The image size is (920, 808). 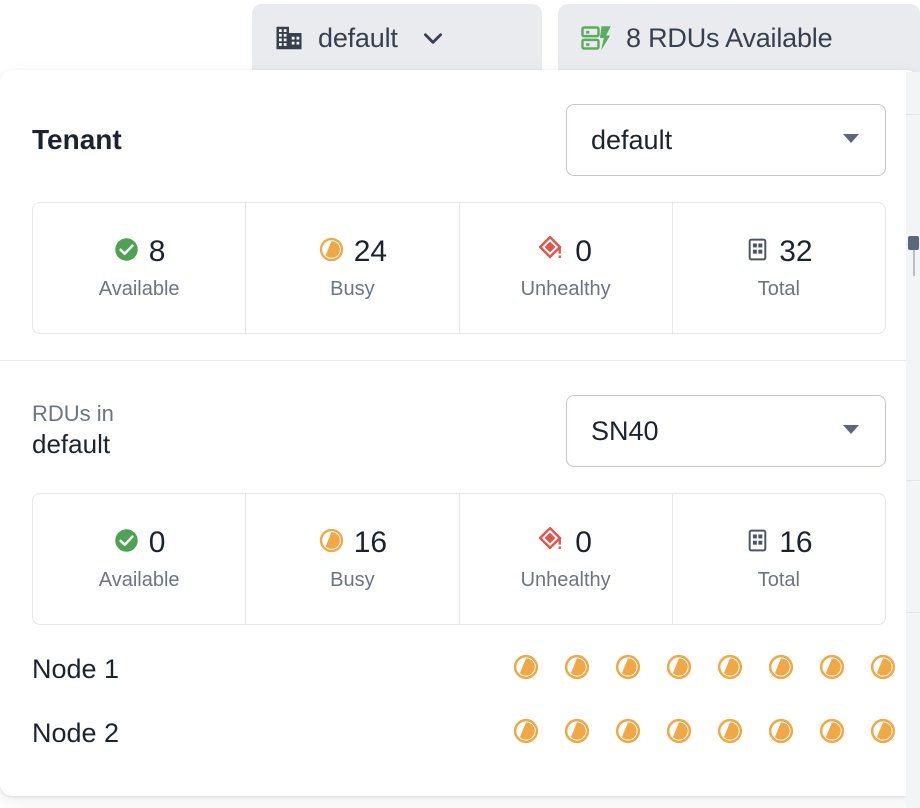 I want to click on stat-busy: 24 Busy, so click(x=353, y=268).